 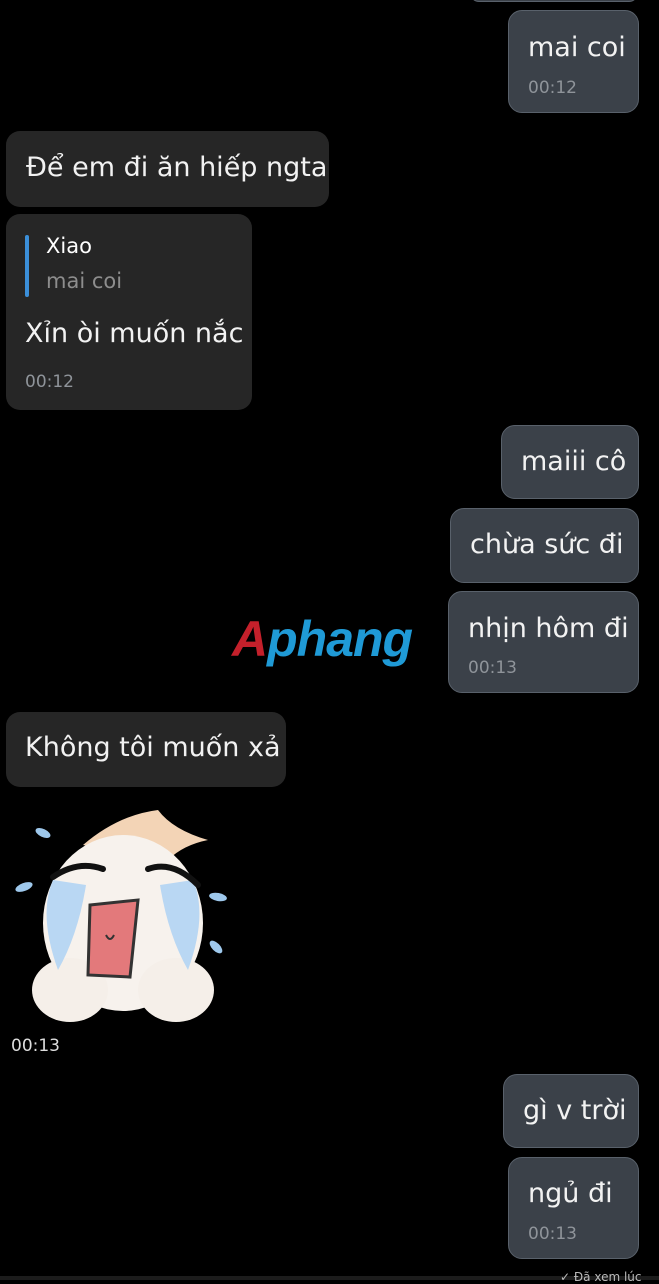 I want to click on incoming-message: Để em đi ăn hiếp ngta, so click(x=167, y=169).